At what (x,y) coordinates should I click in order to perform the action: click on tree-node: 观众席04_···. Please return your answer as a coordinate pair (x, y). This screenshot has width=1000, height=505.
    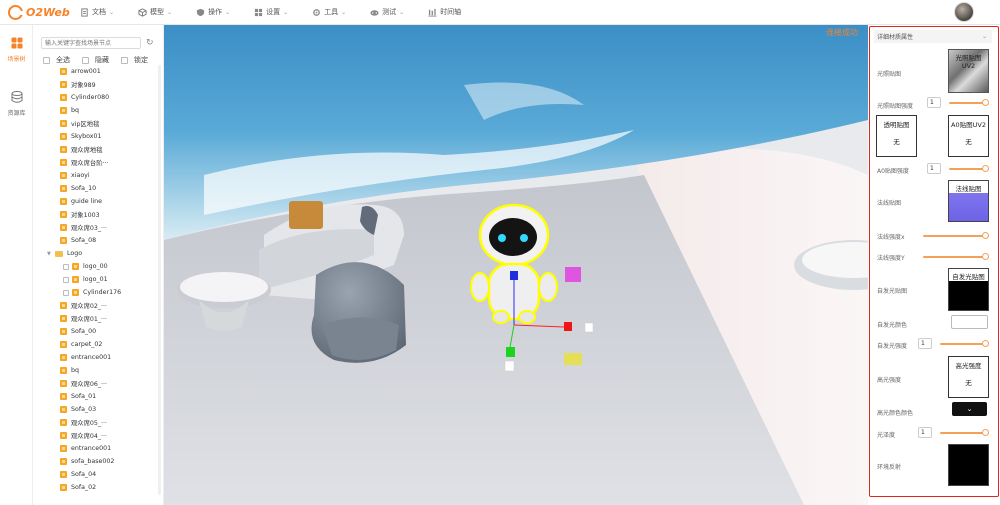
    Looking at the image, I should click on (98, 435).